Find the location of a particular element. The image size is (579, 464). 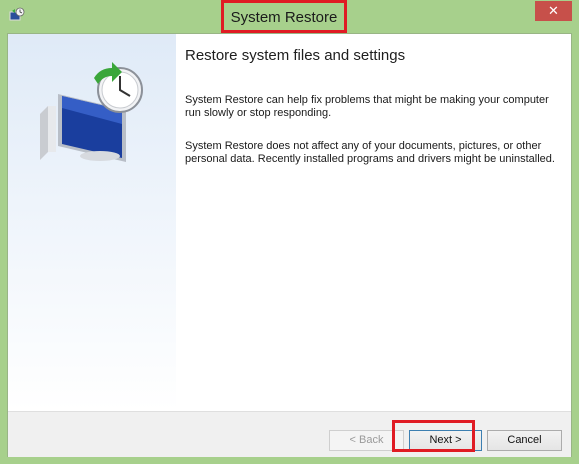

cancel-button: Cancel is located at coordinates (524, 440).